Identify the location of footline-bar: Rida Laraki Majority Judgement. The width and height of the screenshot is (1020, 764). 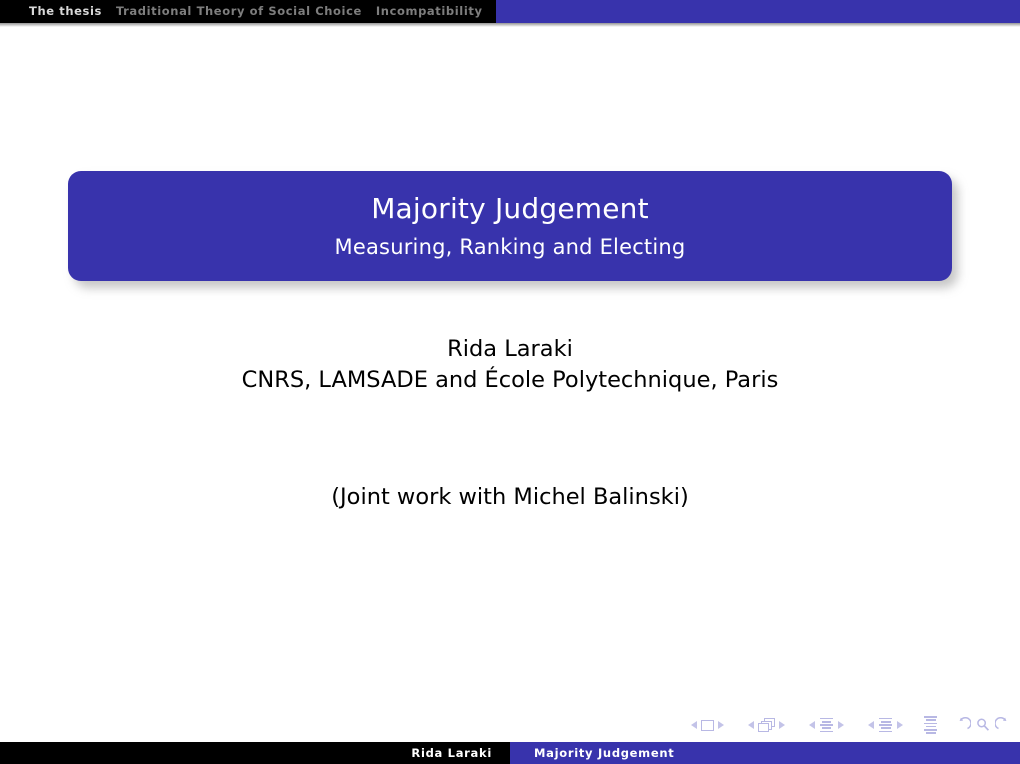
(510, 753).